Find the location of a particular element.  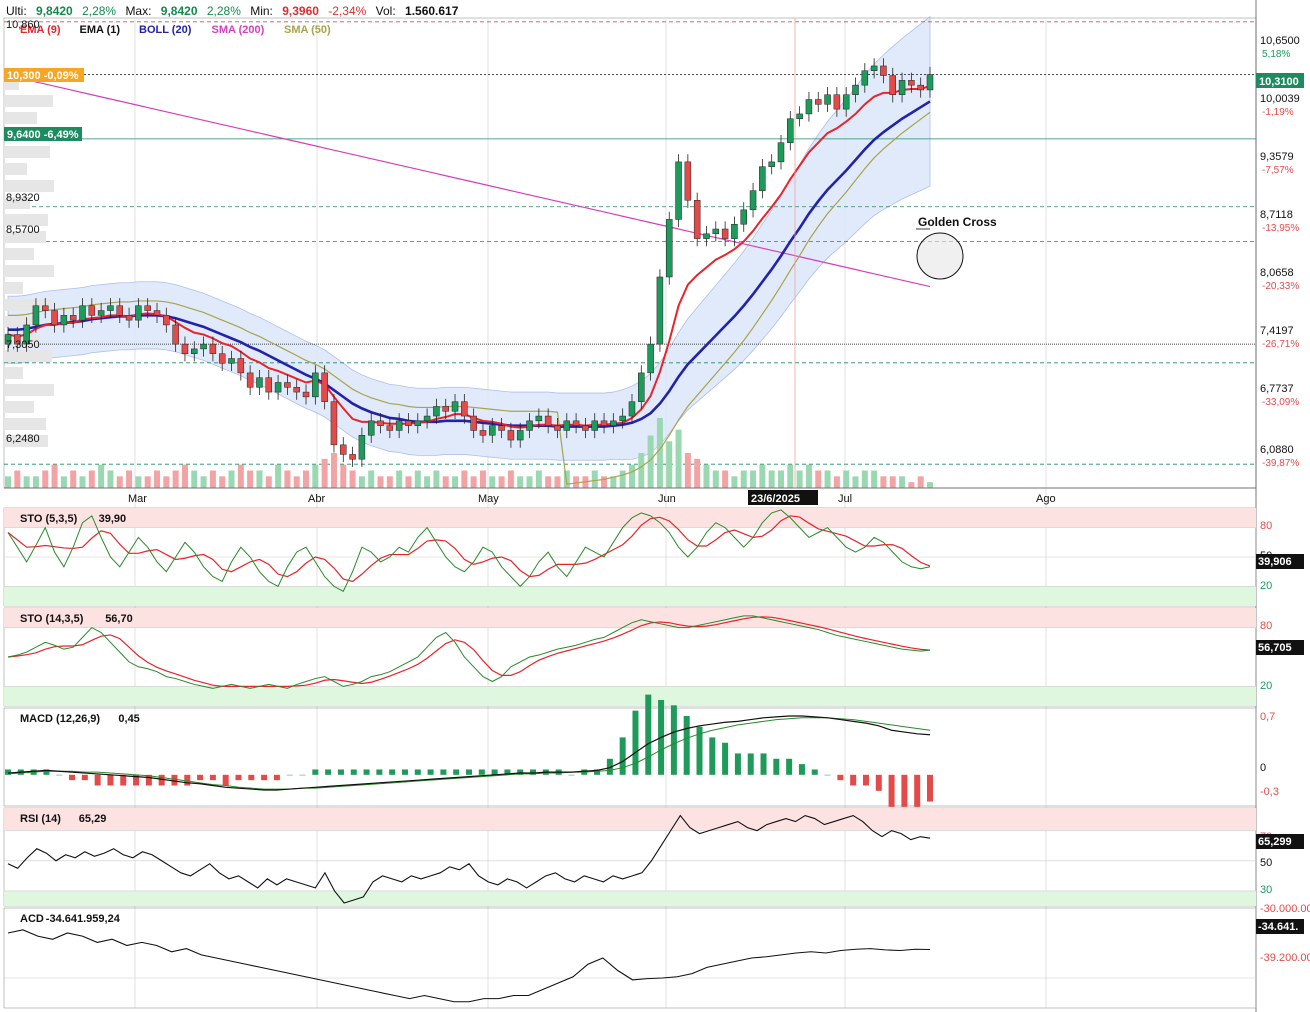

right-axis-value: 10,6500 is located at coordinates (1280, 41).